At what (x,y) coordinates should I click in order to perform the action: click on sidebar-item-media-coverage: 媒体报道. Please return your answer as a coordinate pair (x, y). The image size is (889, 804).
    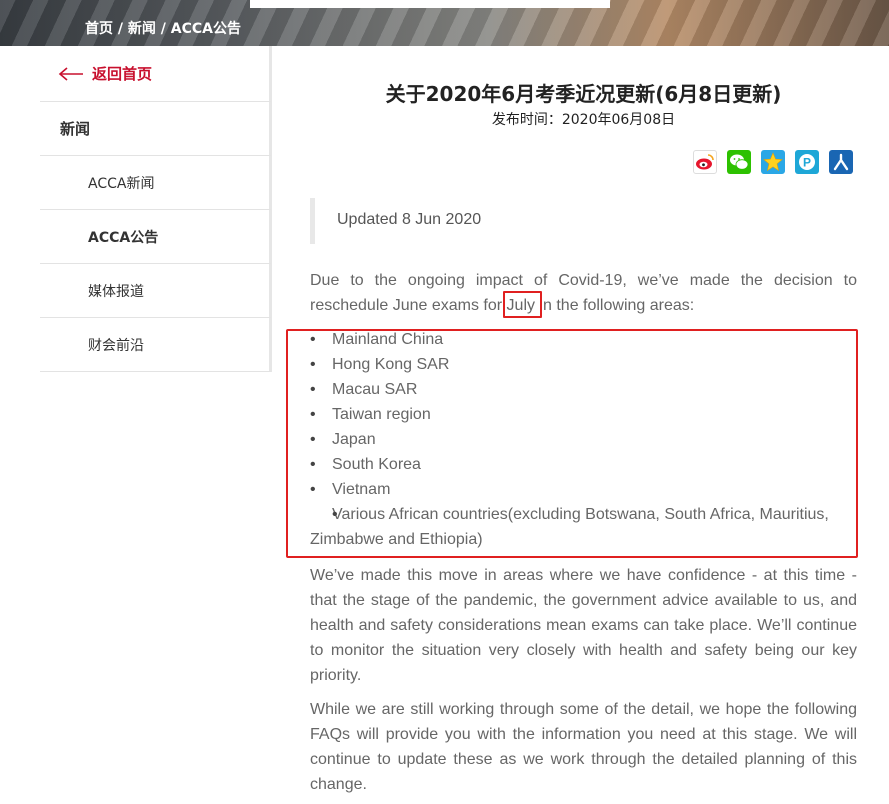
    Looking at the image, I should click on (156, 291).